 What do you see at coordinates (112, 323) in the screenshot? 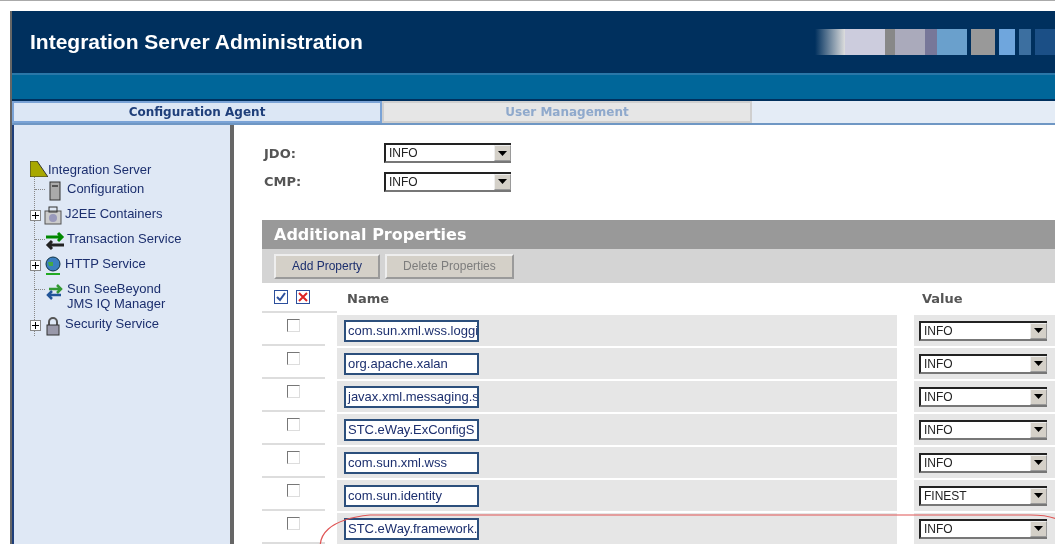
I see `tree-item: Security Service` at bounding box center [112, 323].